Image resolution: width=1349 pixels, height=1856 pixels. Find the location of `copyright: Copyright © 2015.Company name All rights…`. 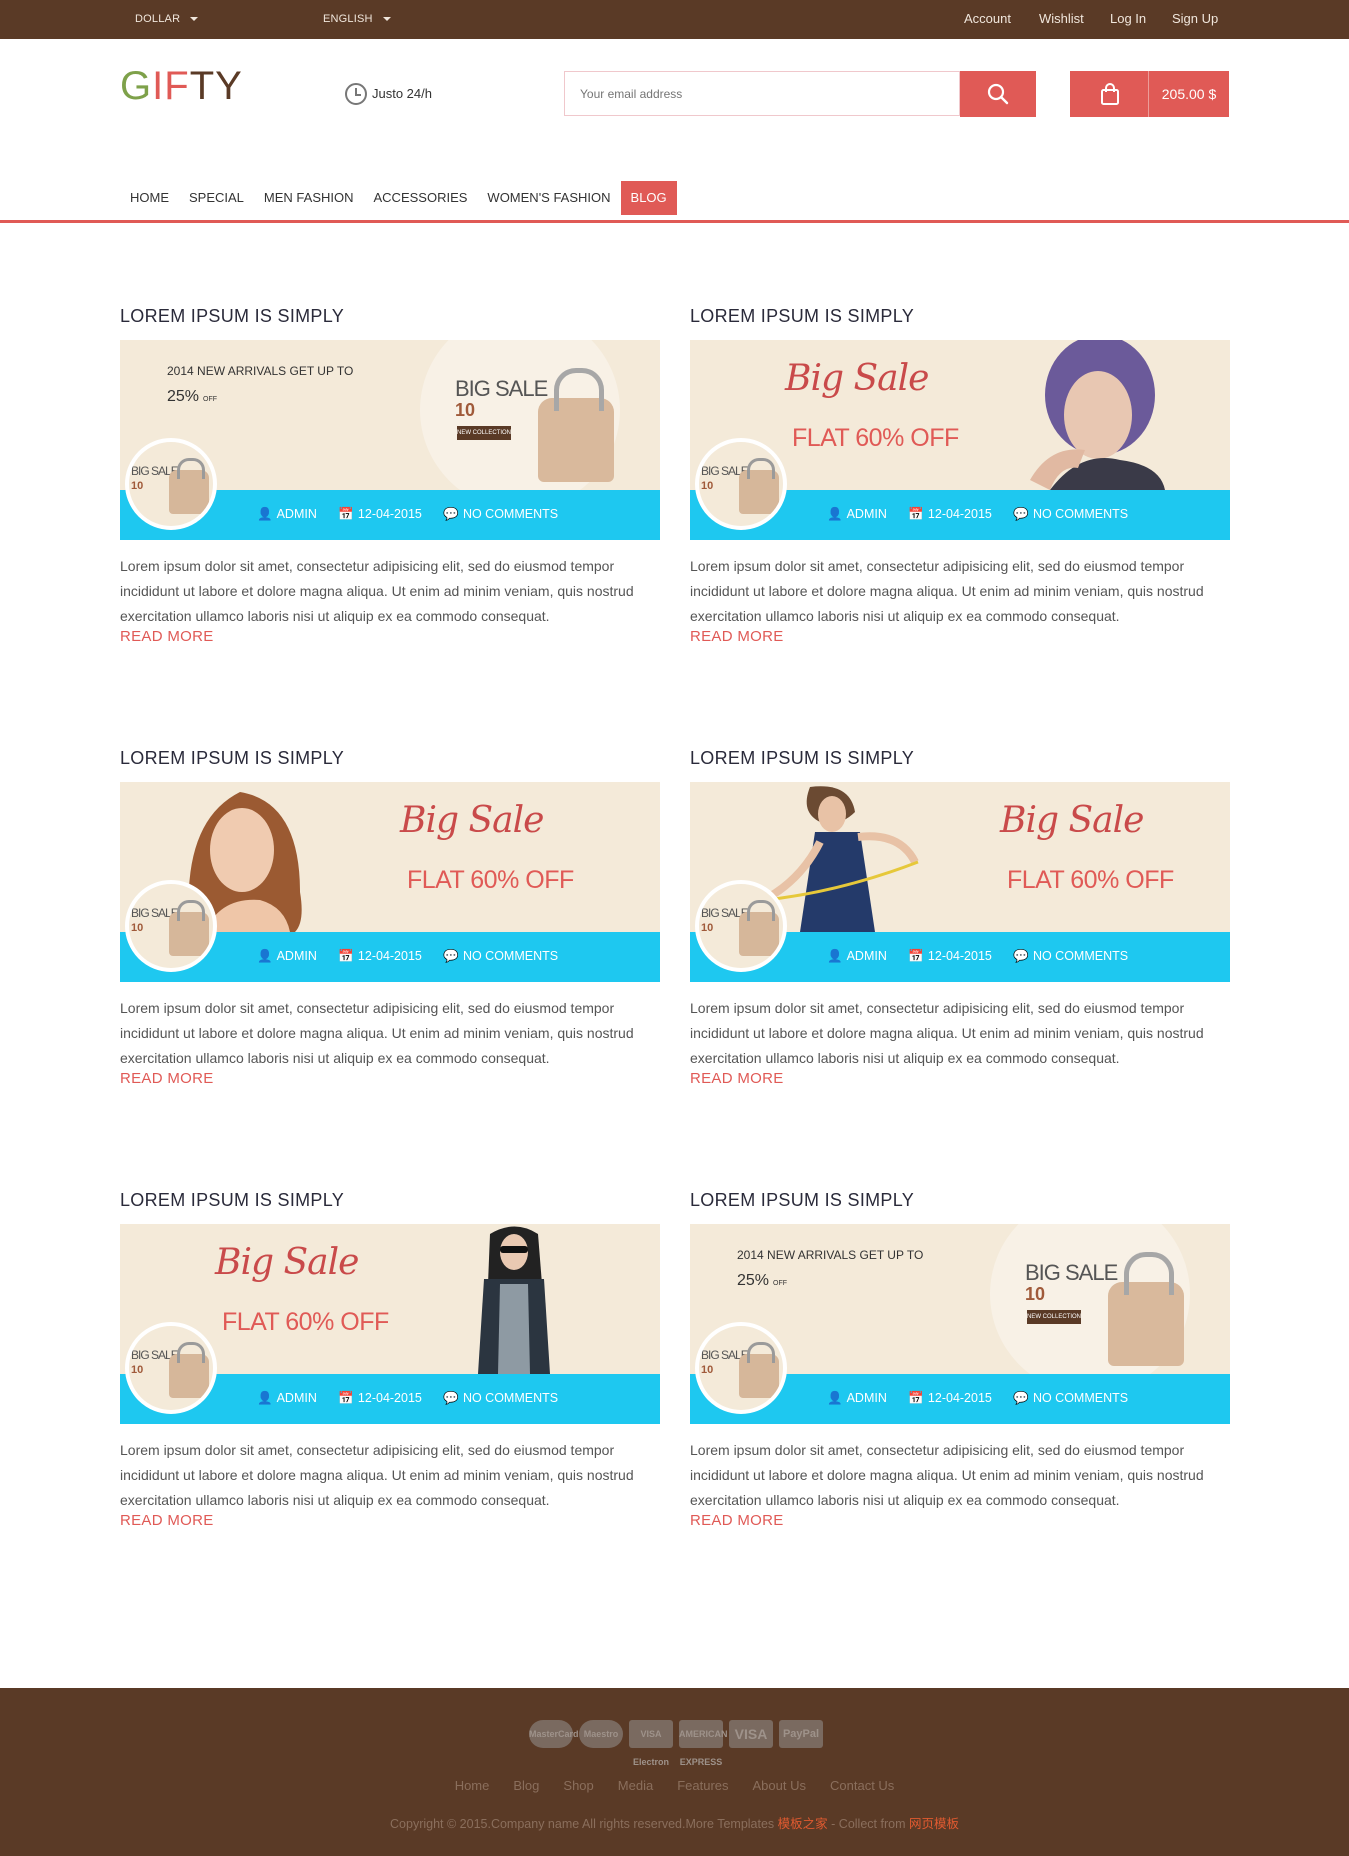

copyright: Copyright © 2015.Company name All rights… is located at coordinates (674, 1824).